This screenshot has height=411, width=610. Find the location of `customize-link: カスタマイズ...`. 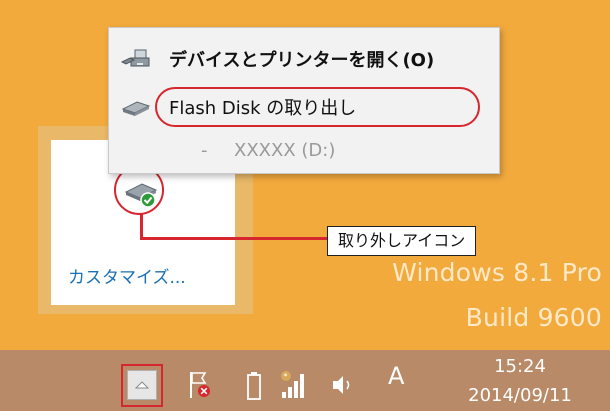

customize-link: カスタマイズ... is located at coordinates (127, 275).